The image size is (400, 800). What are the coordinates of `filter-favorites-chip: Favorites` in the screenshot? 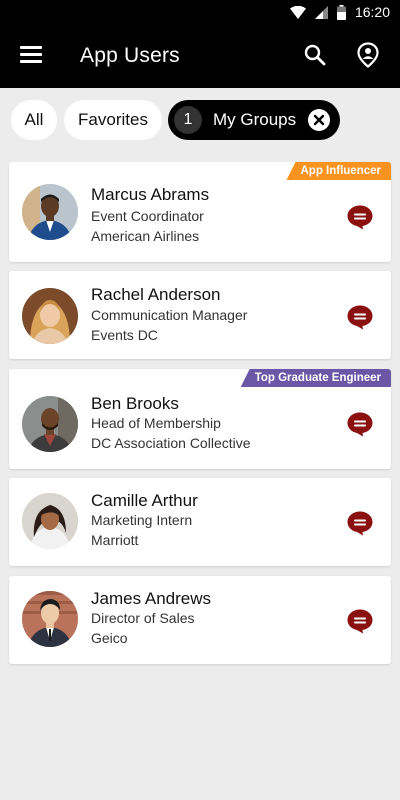 It's located at (113, 120).